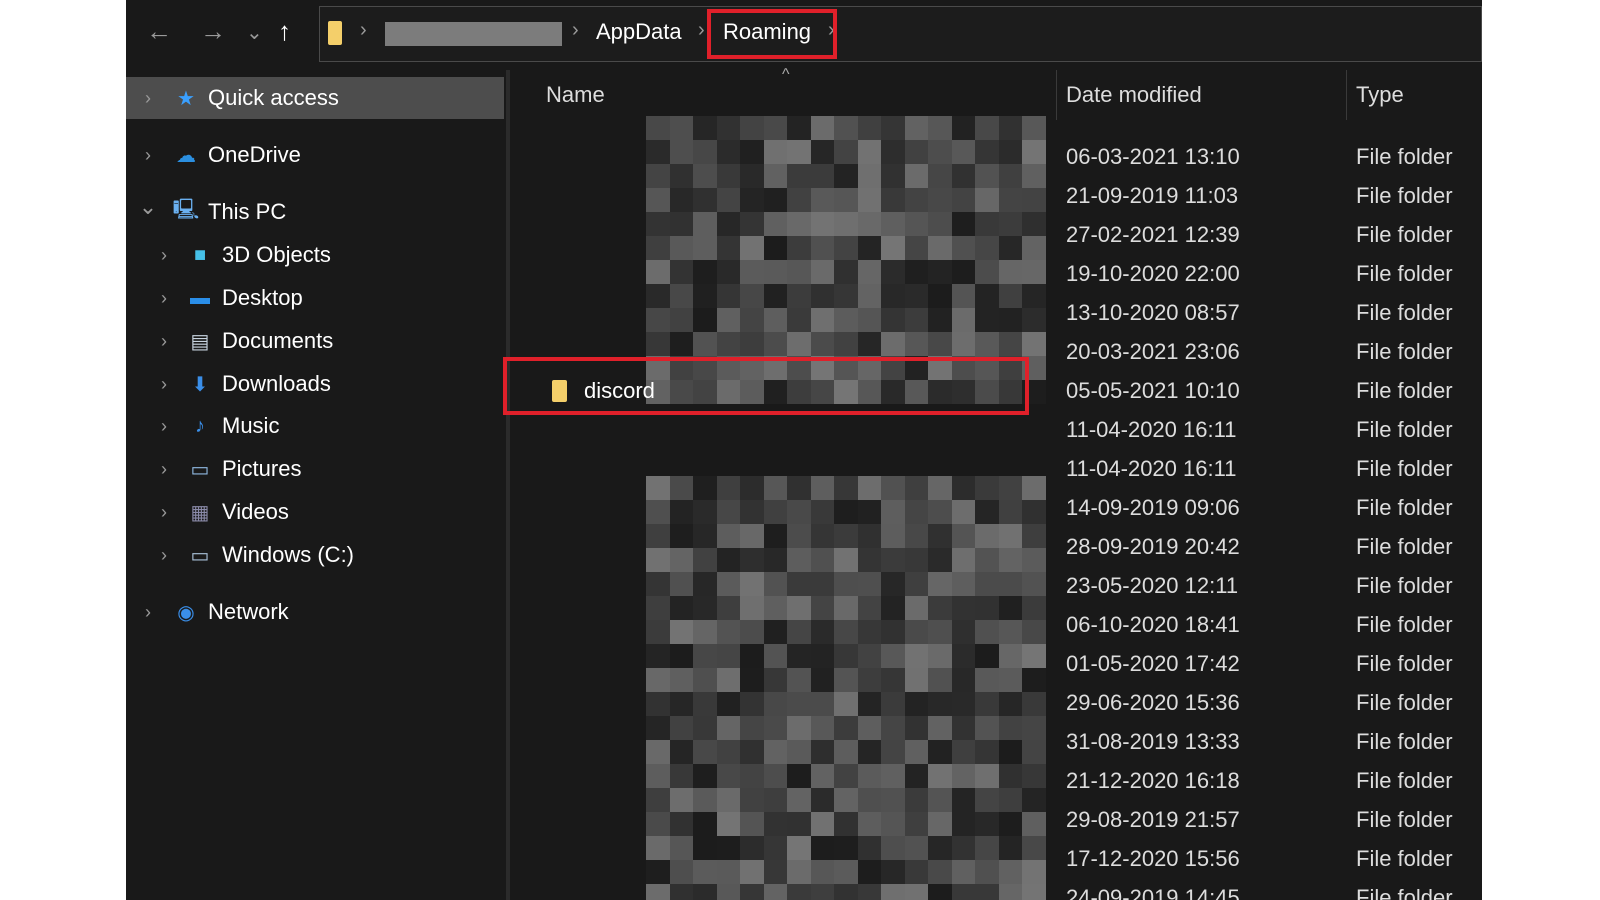  What do you see at coordinates (996, 547) in the screenshot?
I see `file-row: 28-09-2019 20:42 File folder` at bounding box center [996, 547].